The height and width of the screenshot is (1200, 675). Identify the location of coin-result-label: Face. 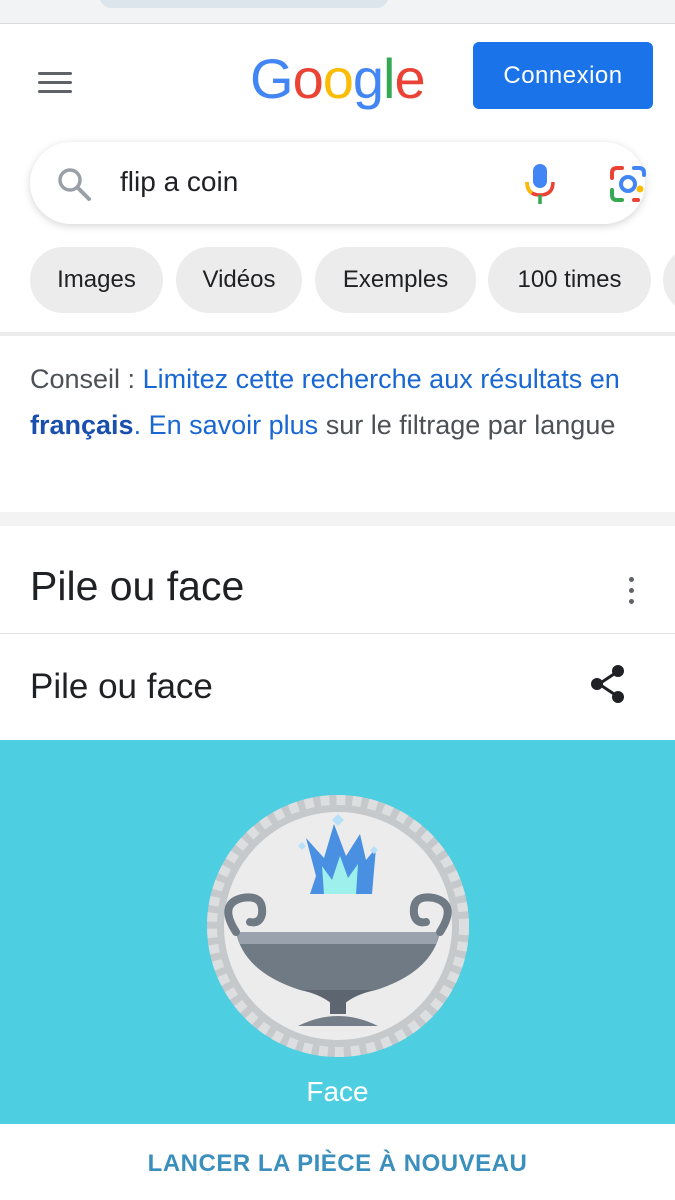
(337, 1091).